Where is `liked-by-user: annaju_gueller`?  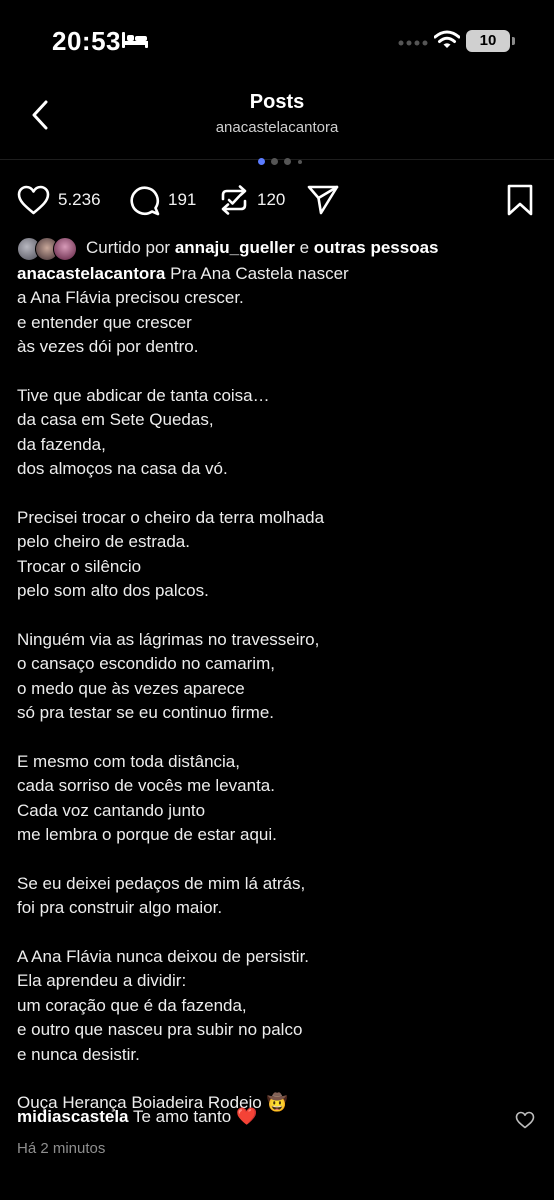 liked-by-user: annaju_gueller is located at coordinates (235, 247).